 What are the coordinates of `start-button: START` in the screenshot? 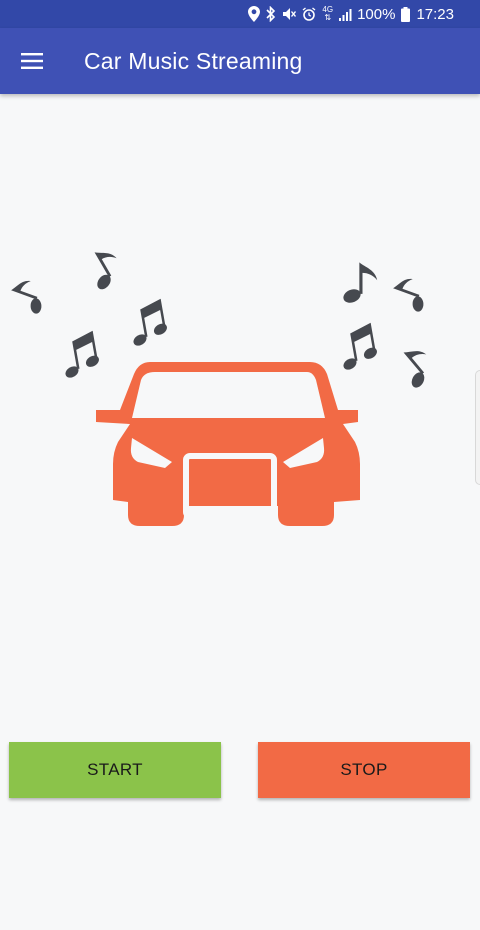 It's located at (115, 770).